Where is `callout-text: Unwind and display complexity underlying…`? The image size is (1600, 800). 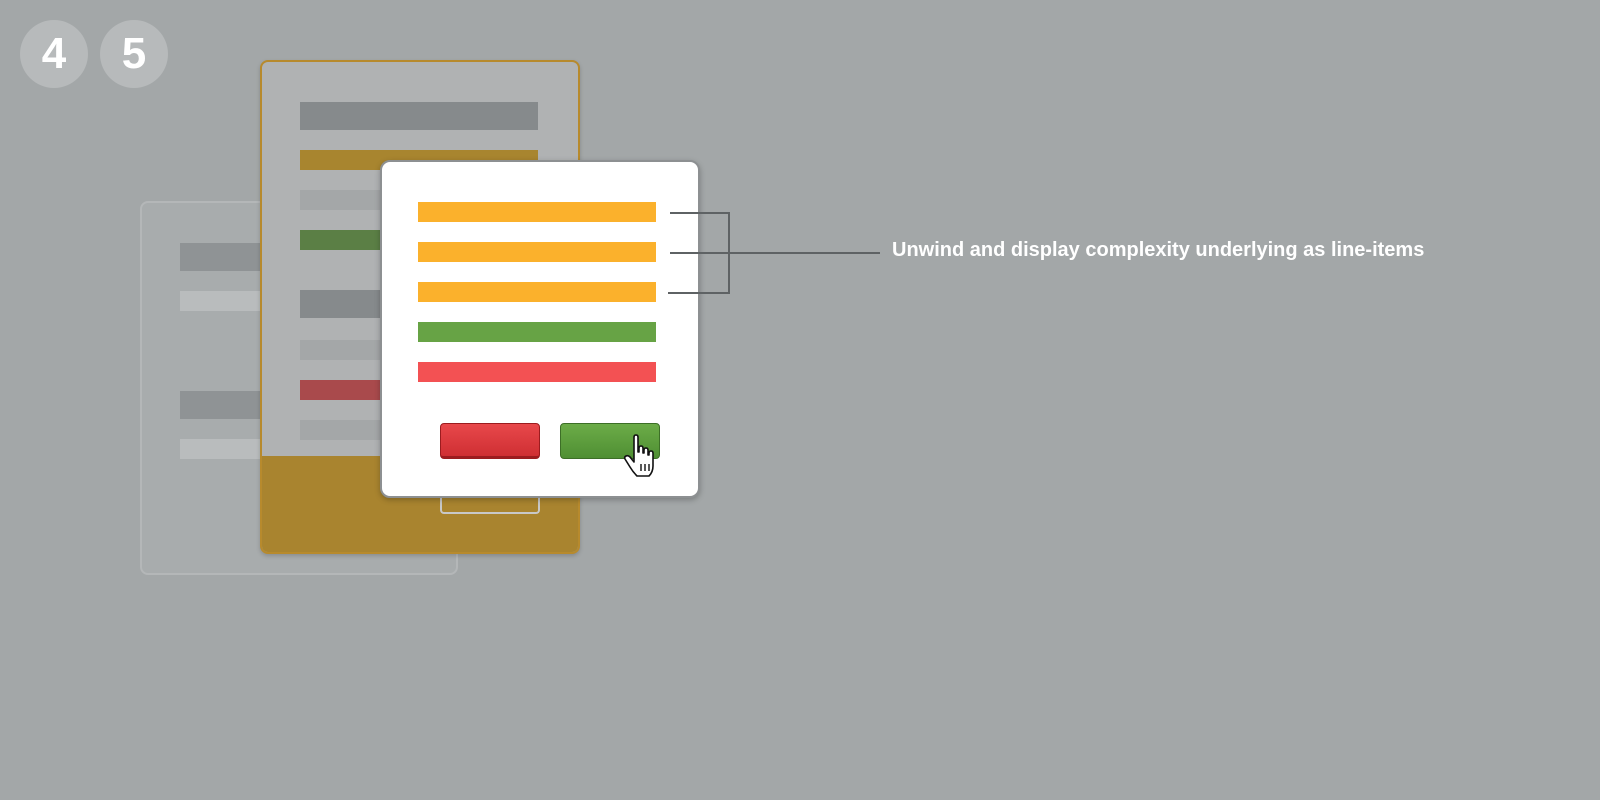
callout-text: Unwind and display complexity underlying… is located at coordinates (1158, 250).